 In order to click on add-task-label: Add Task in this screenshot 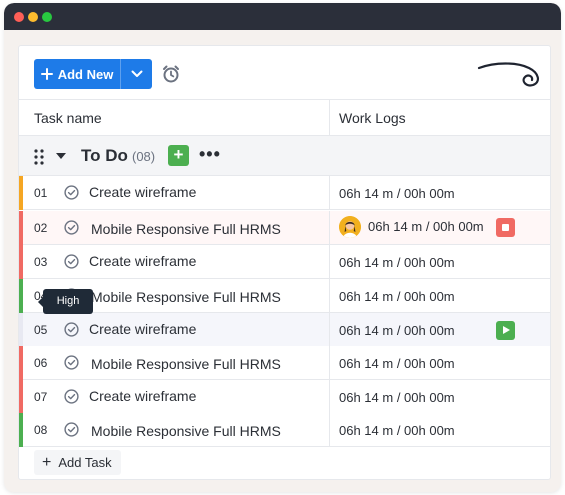, I will do `click(85, 462)`.